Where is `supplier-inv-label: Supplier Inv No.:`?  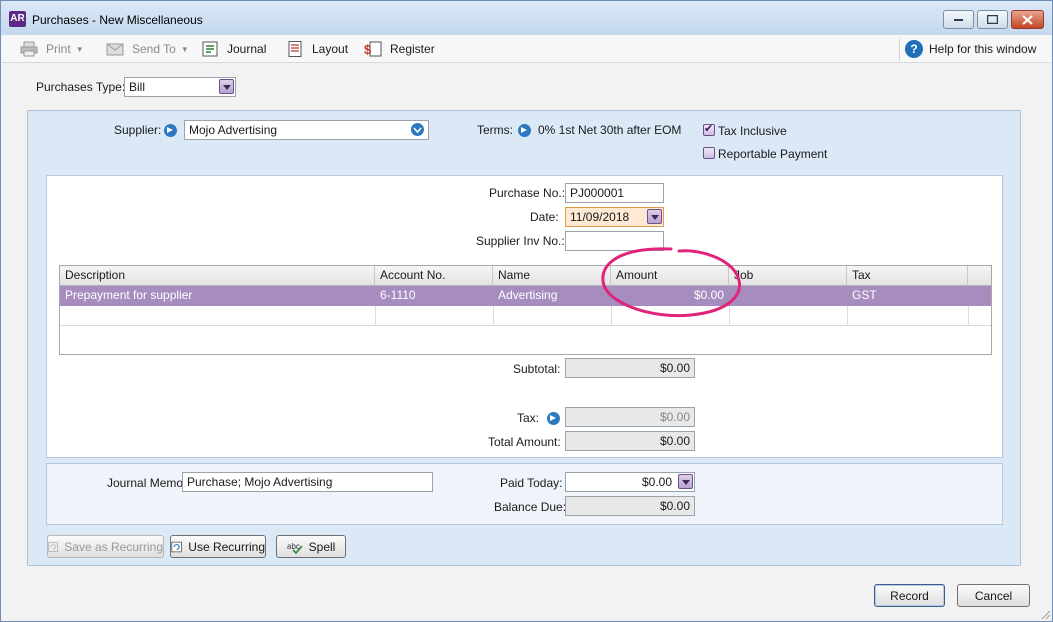
supplier-inv-label: Supplier Inv No.: is located at coordinates (520, 241).